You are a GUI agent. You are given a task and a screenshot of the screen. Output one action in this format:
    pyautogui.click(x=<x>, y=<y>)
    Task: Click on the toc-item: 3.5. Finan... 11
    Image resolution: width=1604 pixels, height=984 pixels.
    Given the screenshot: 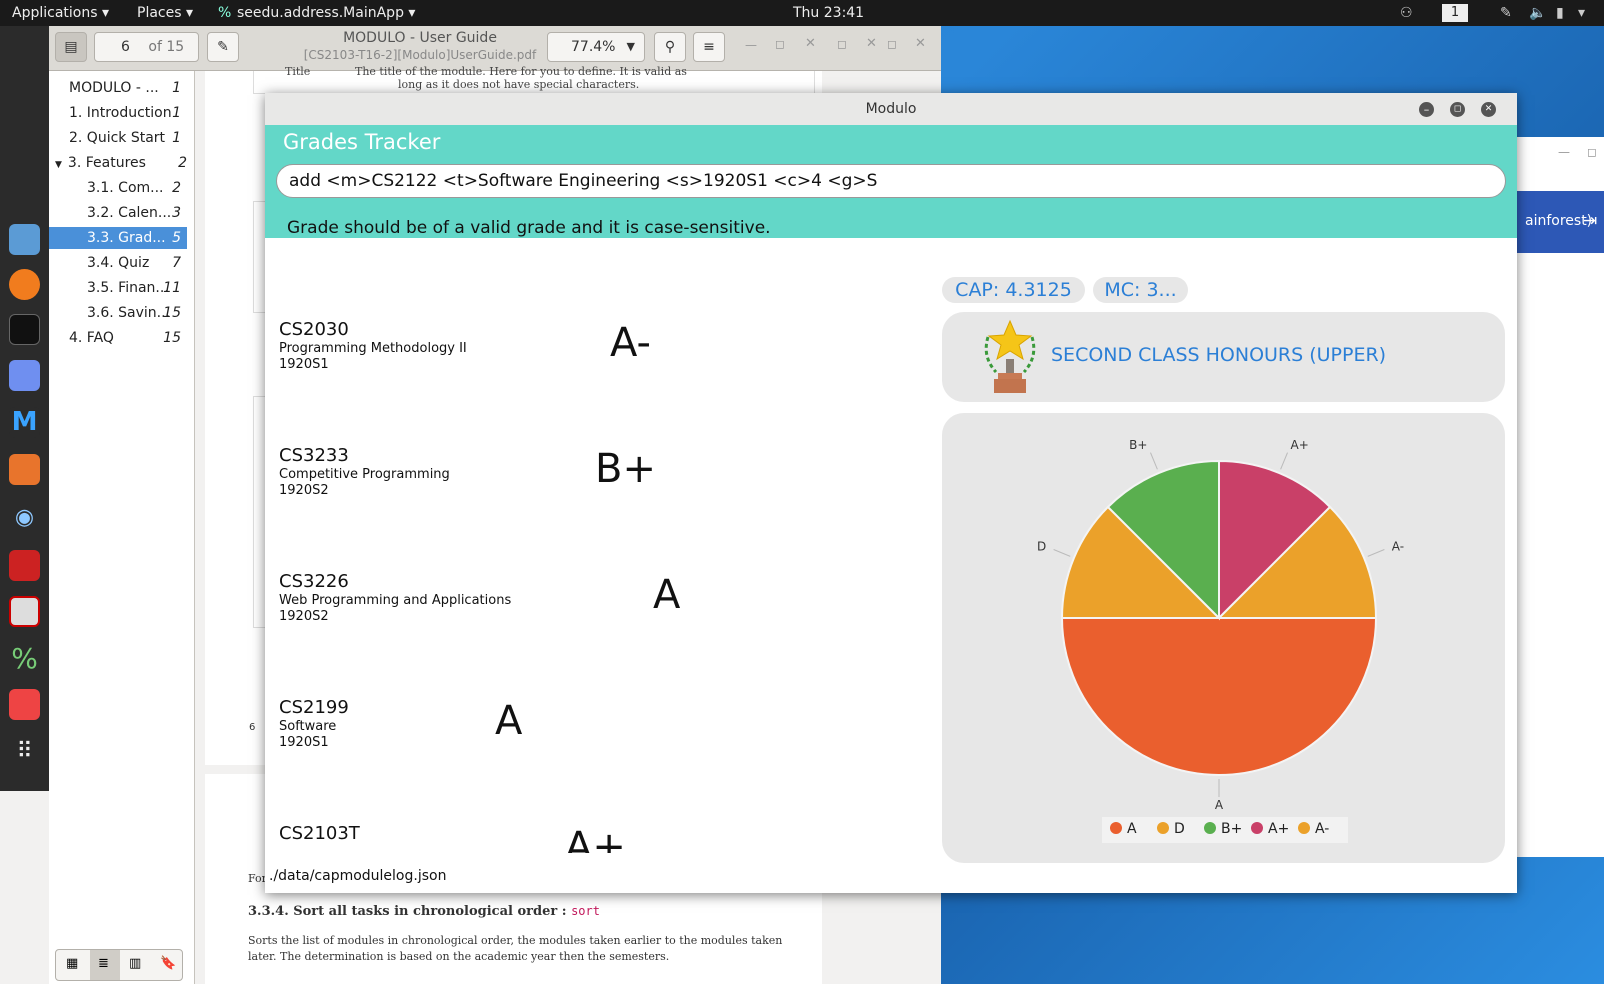 What is the action you would take?
    pyautogui.click(x=118, y=288)
    